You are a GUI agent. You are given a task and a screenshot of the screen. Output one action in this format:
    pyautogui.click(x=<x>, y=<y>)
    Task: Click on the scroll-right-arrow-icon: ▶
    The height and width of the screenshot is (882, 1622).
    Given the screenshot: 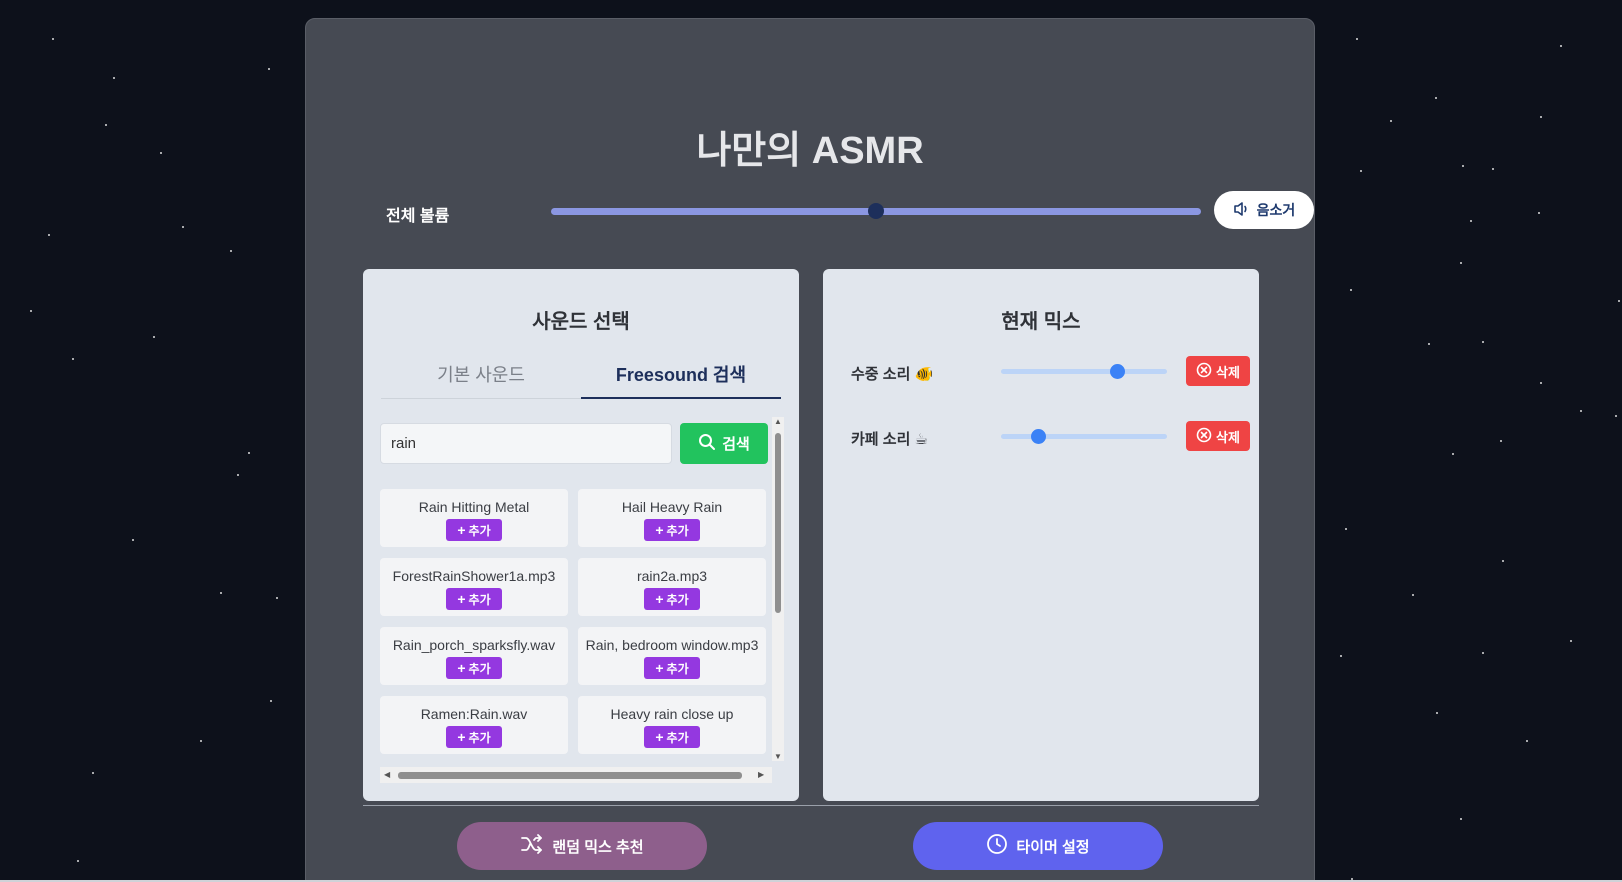 What is the action you would take?
    pyautogui.click(x=761, y=774)
    